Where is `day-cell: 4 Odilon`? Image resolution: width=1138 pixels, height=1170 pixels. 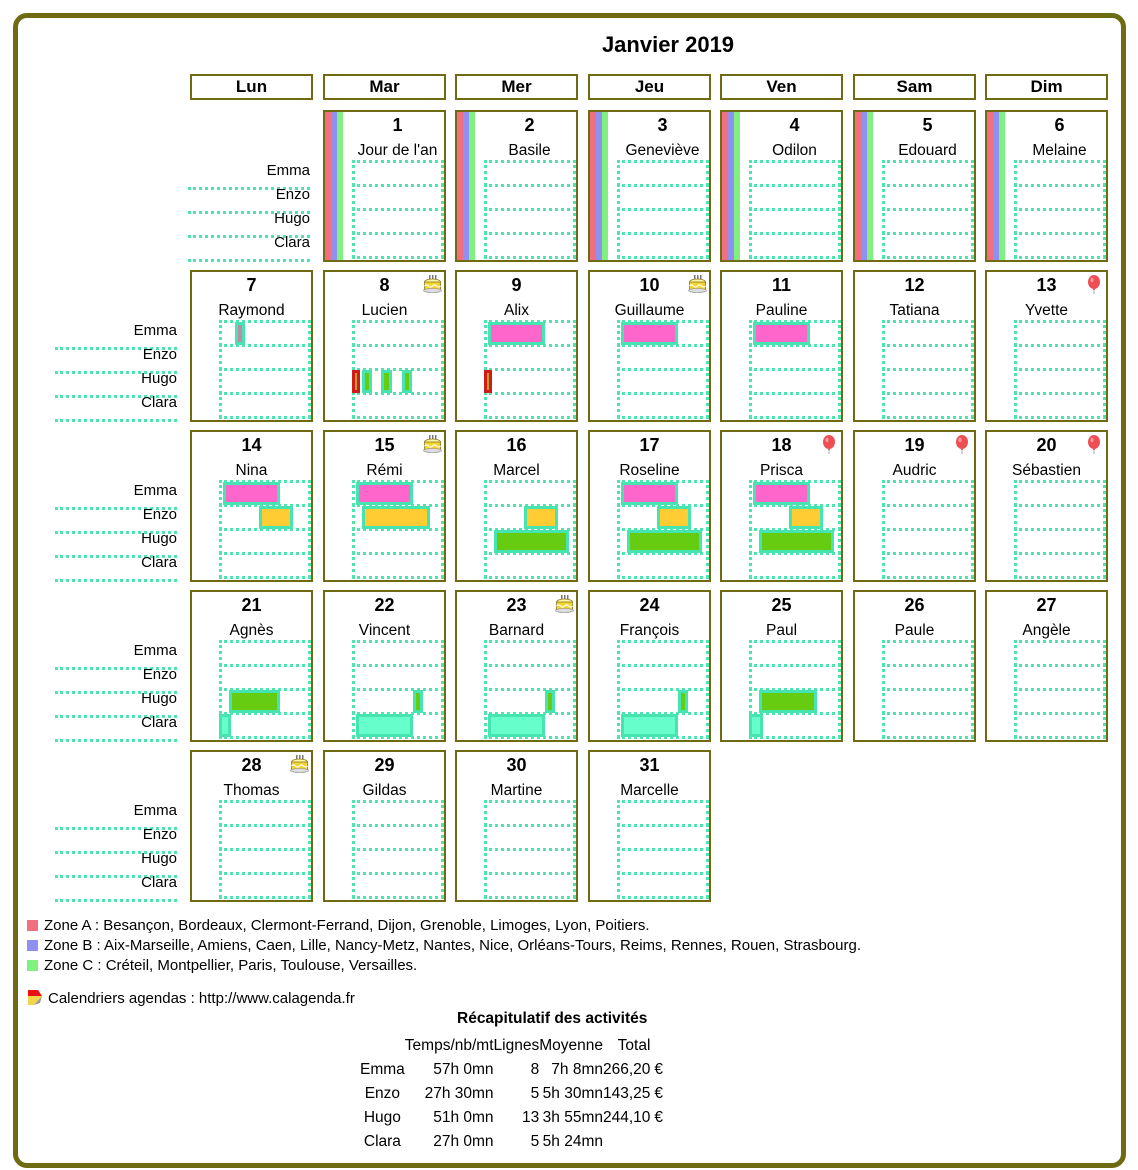
day-cell: 4 Odilon is located at coordinates (781, 186).